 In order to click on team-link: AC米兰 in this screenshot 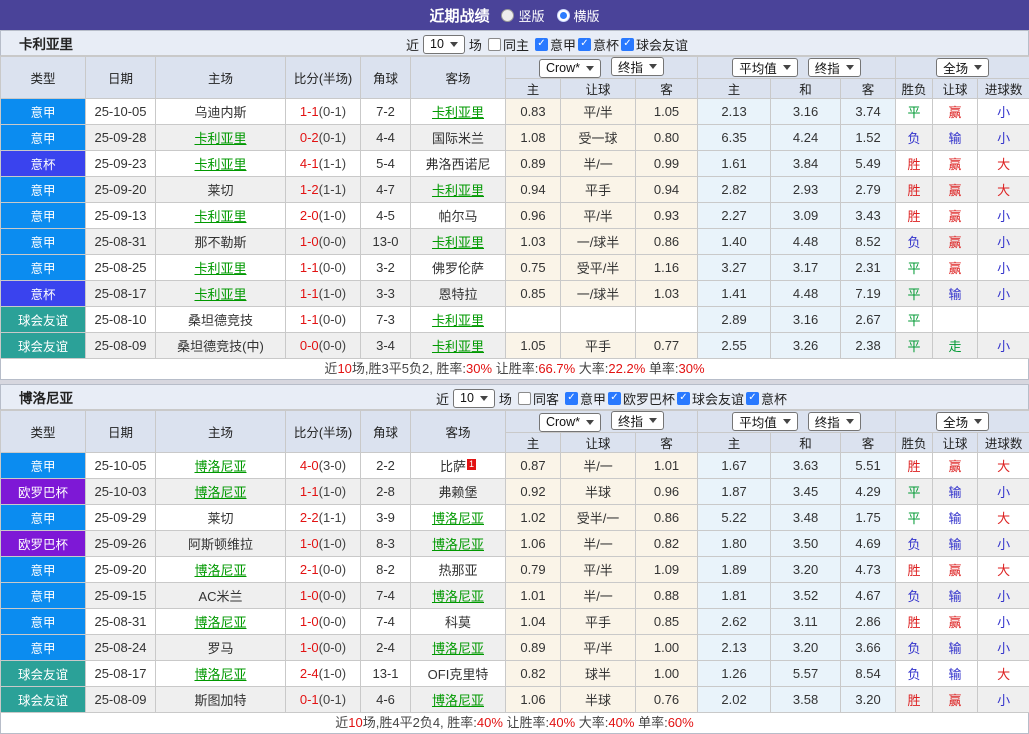, I will do `click(220, 596)`.